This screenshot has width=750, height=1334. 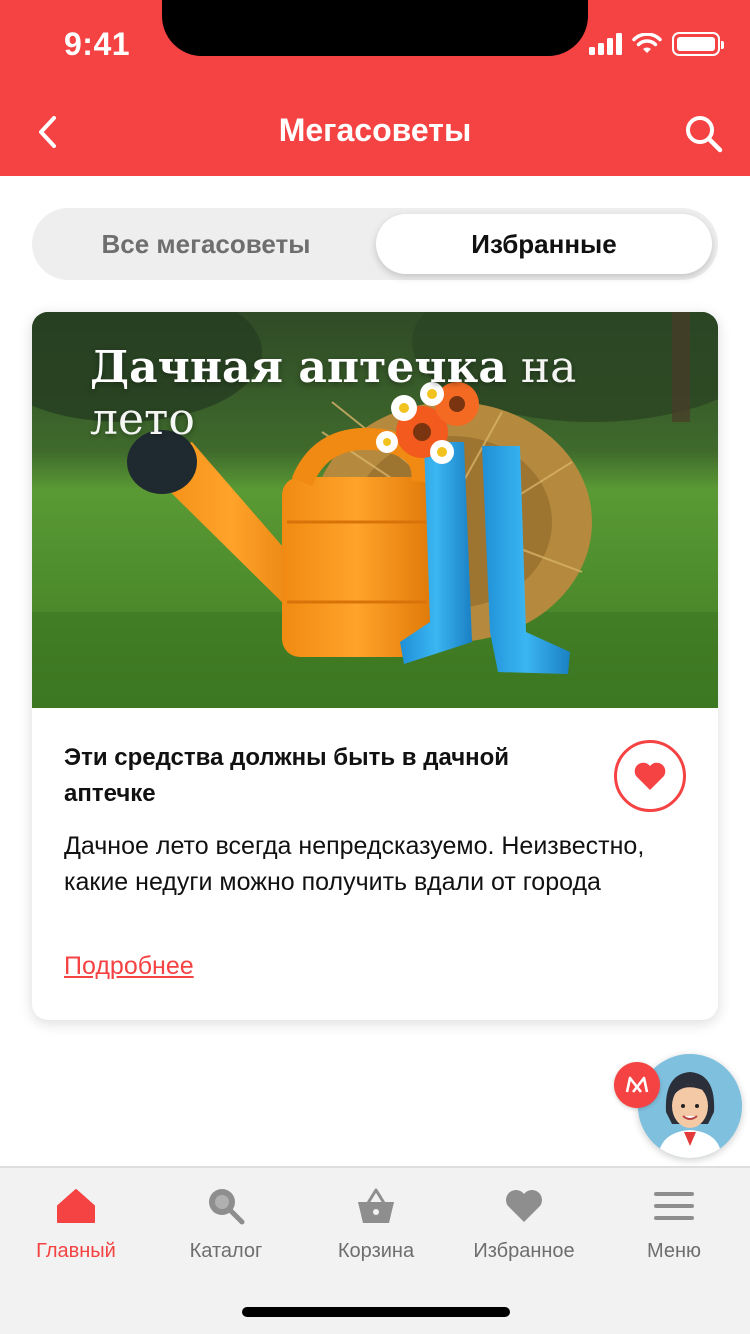 What do you see at coordinates (544, 244) in the screenshot?
I see `segment-favorites: Избранные` at bounding box center [544, 244].